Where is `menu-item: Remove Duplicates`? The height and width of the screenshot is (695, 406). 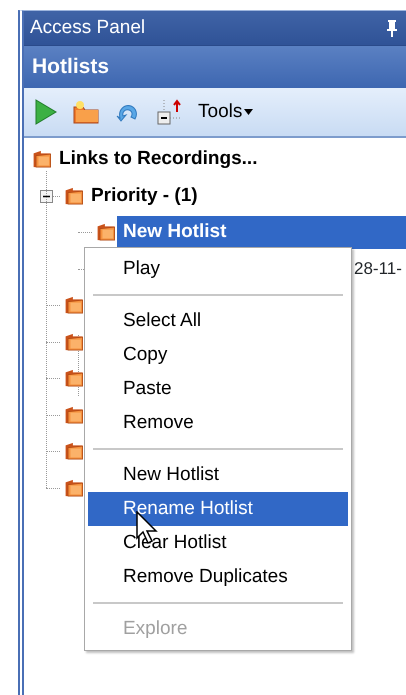 menu-item: Remove Duplicates is located at coordinates (218, 577).